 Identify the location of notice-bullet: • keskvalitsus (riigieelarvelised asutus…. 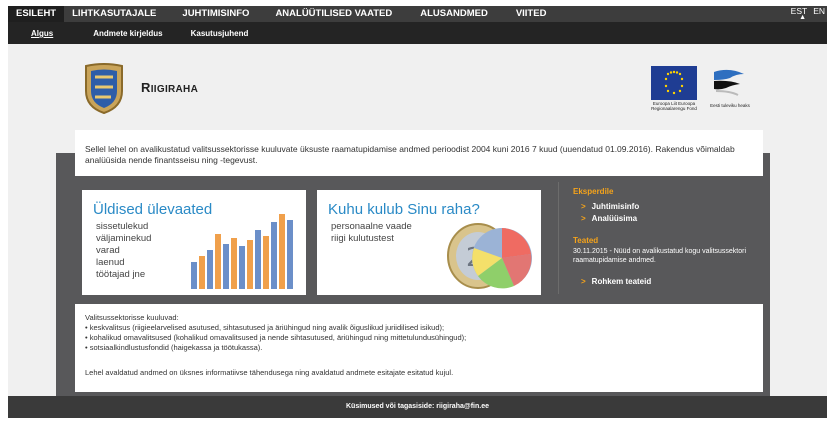
(265, 327).